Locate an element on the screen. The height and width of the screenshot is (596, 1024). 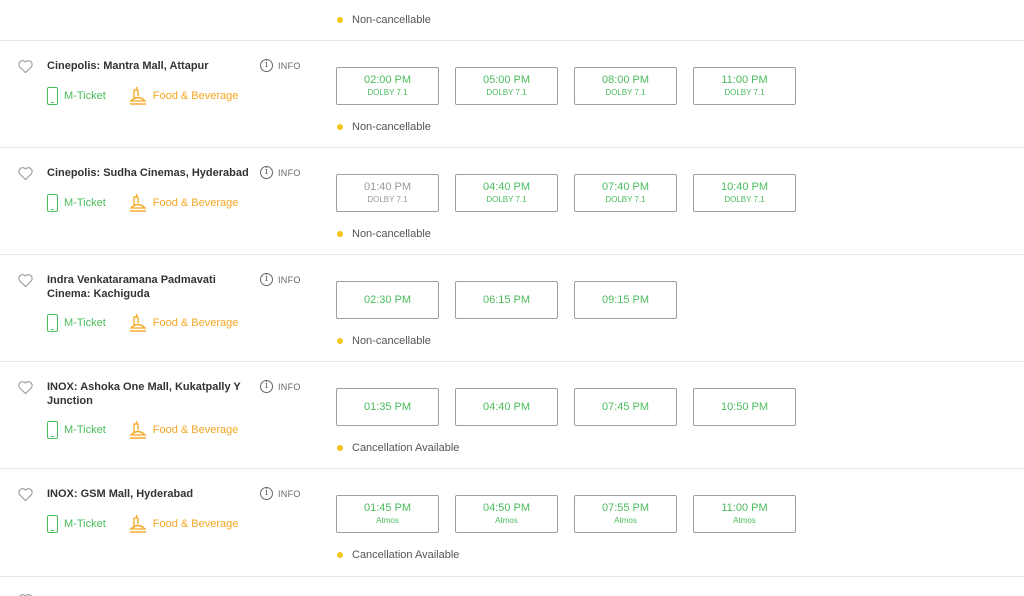
showtime-time: 04:50 PM is located at coordinates (506, 508).